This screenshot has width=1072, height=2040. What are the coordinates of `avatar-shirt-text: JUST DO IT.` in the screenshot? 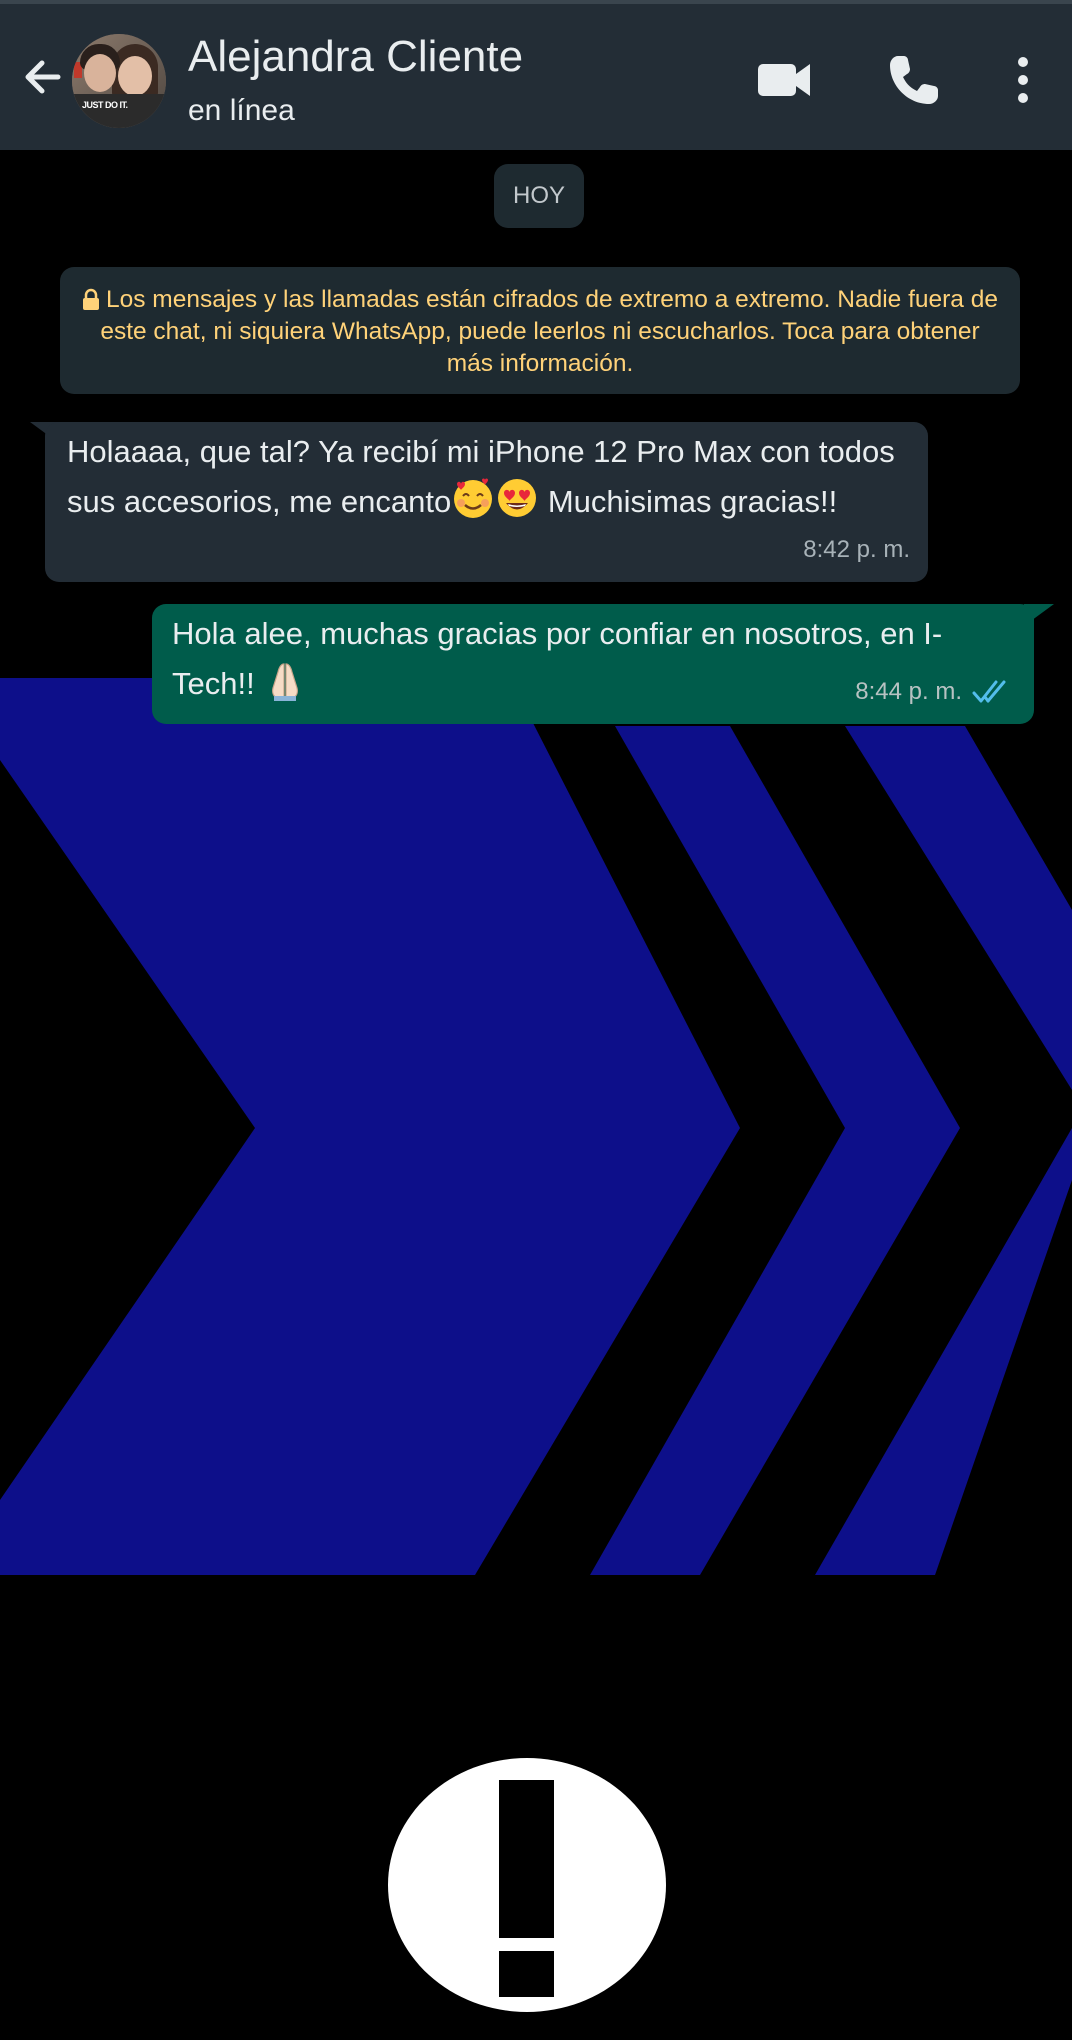 It's located at (105, 105).